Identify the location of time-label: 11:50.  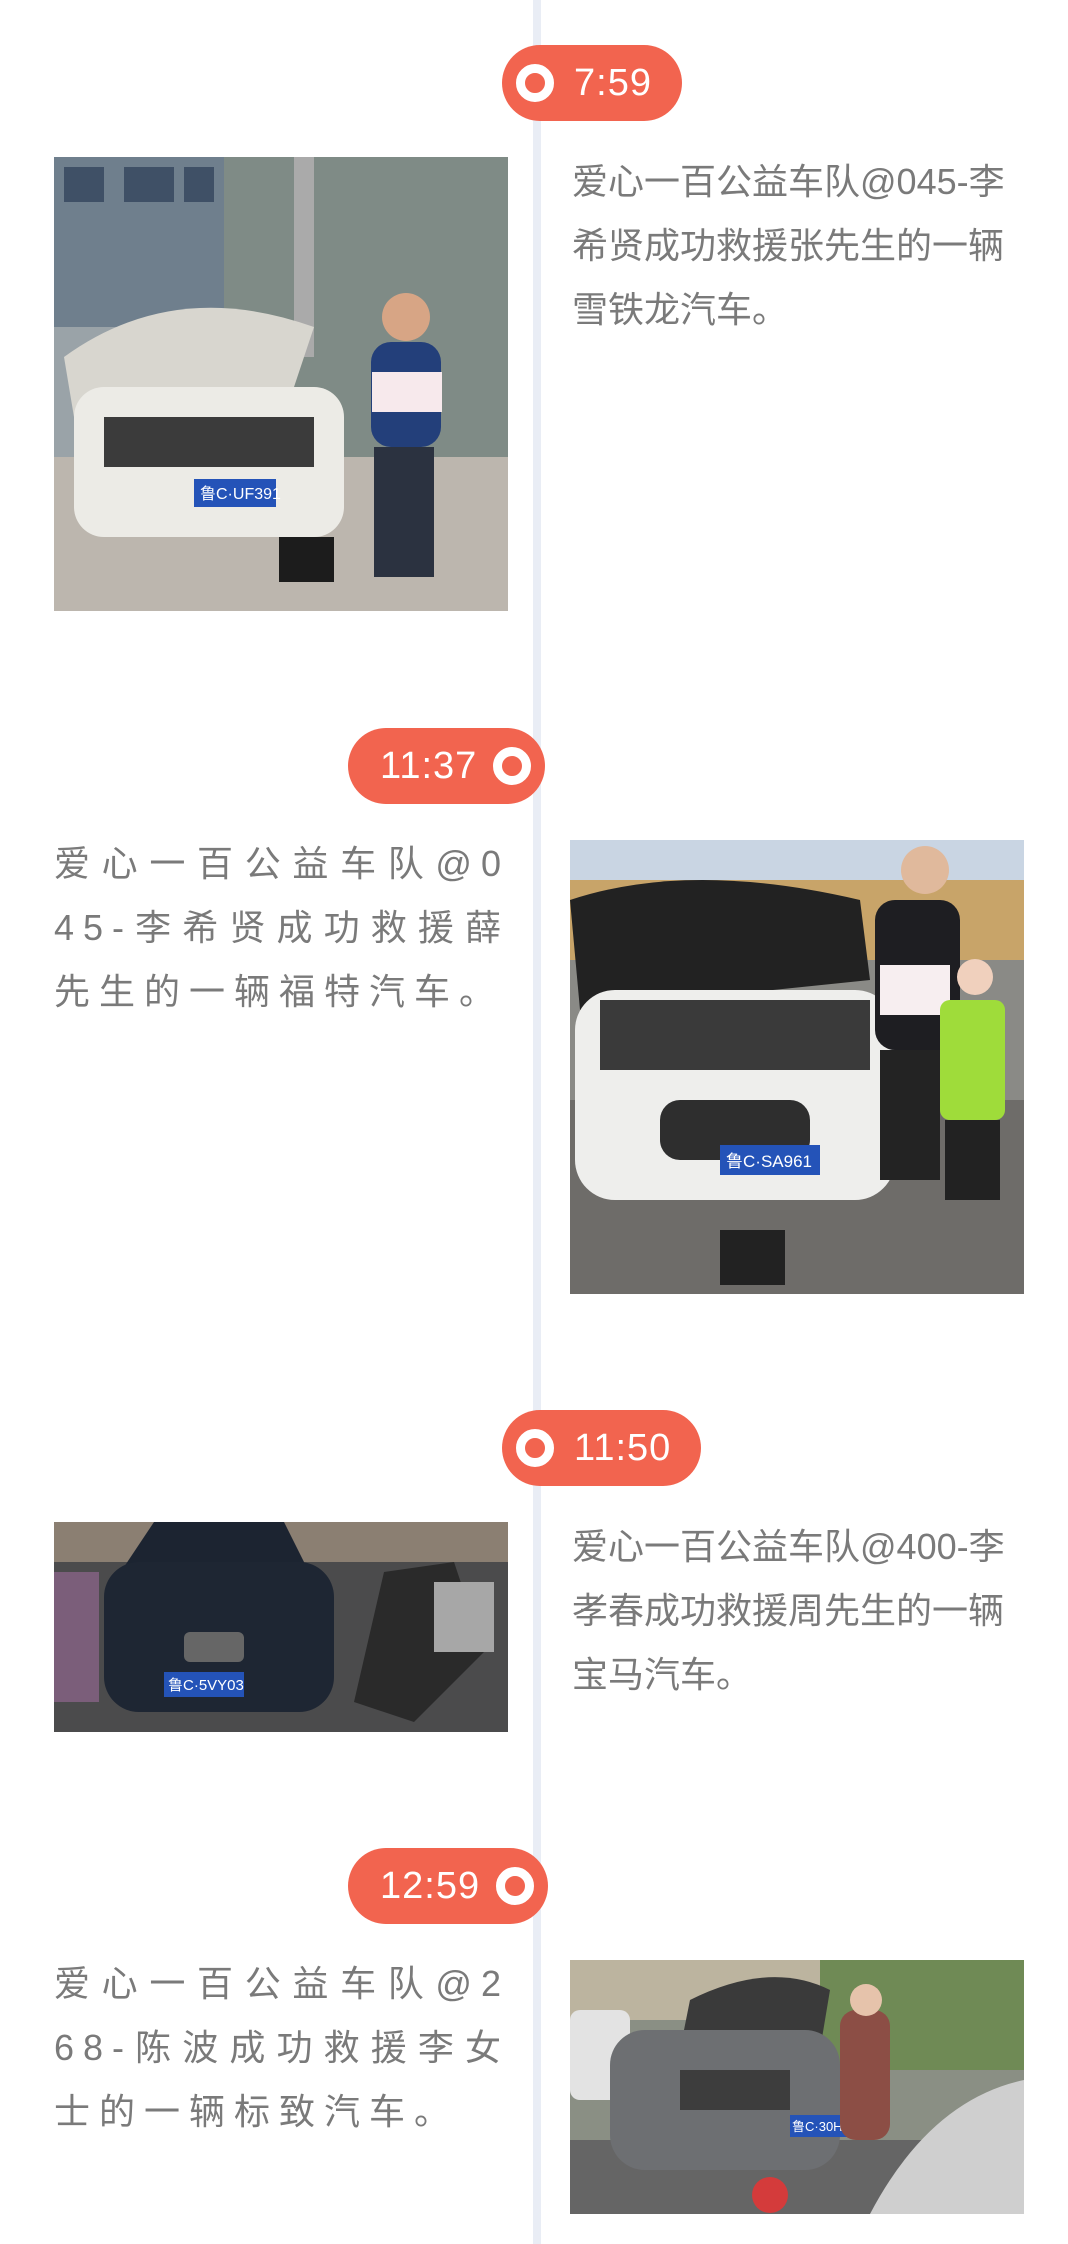
(623, 1448).